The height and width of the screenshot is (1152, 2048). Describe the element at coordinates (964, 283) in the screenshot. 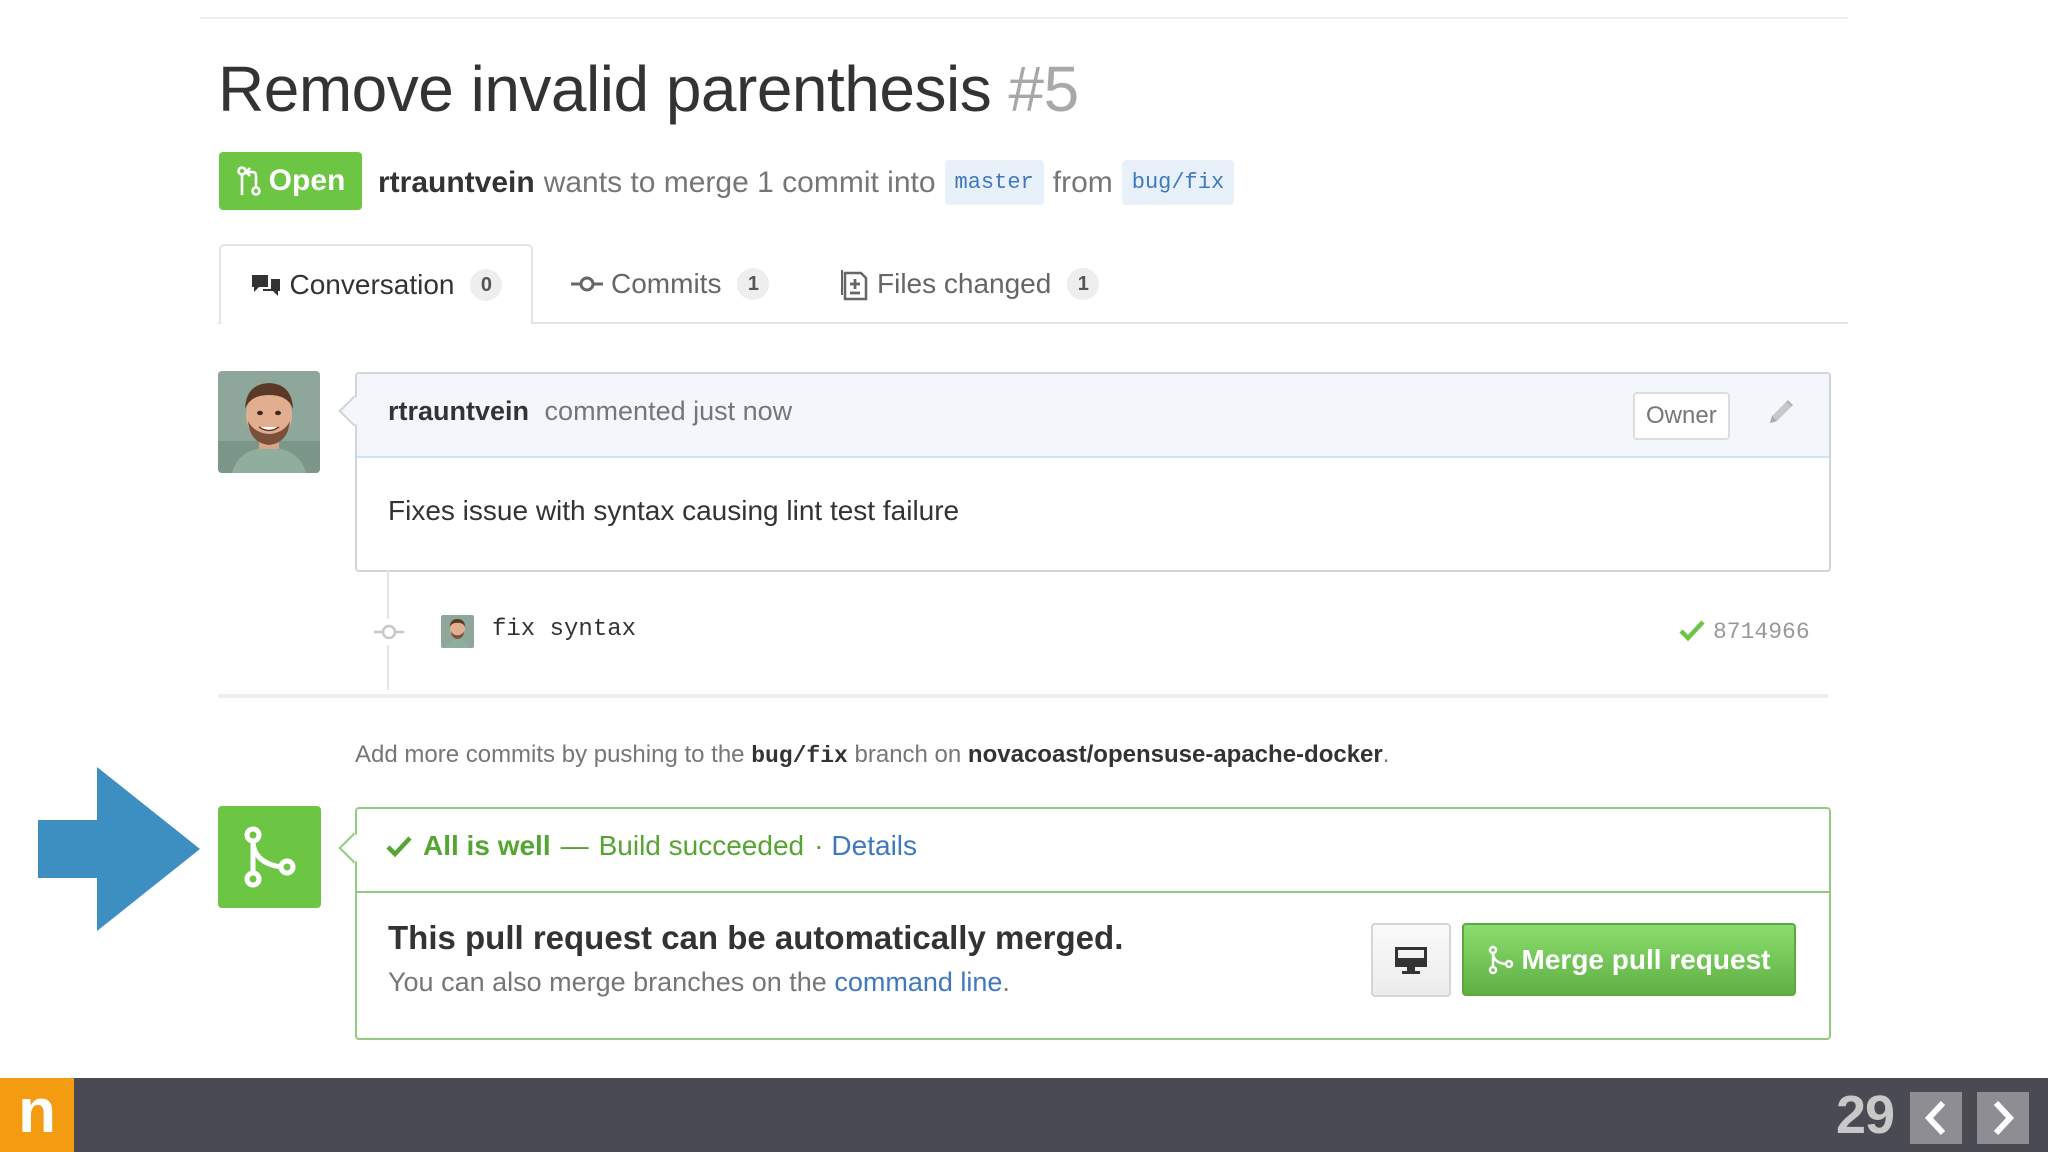

I see `tab-files-changed-label: Files changed` at that location.